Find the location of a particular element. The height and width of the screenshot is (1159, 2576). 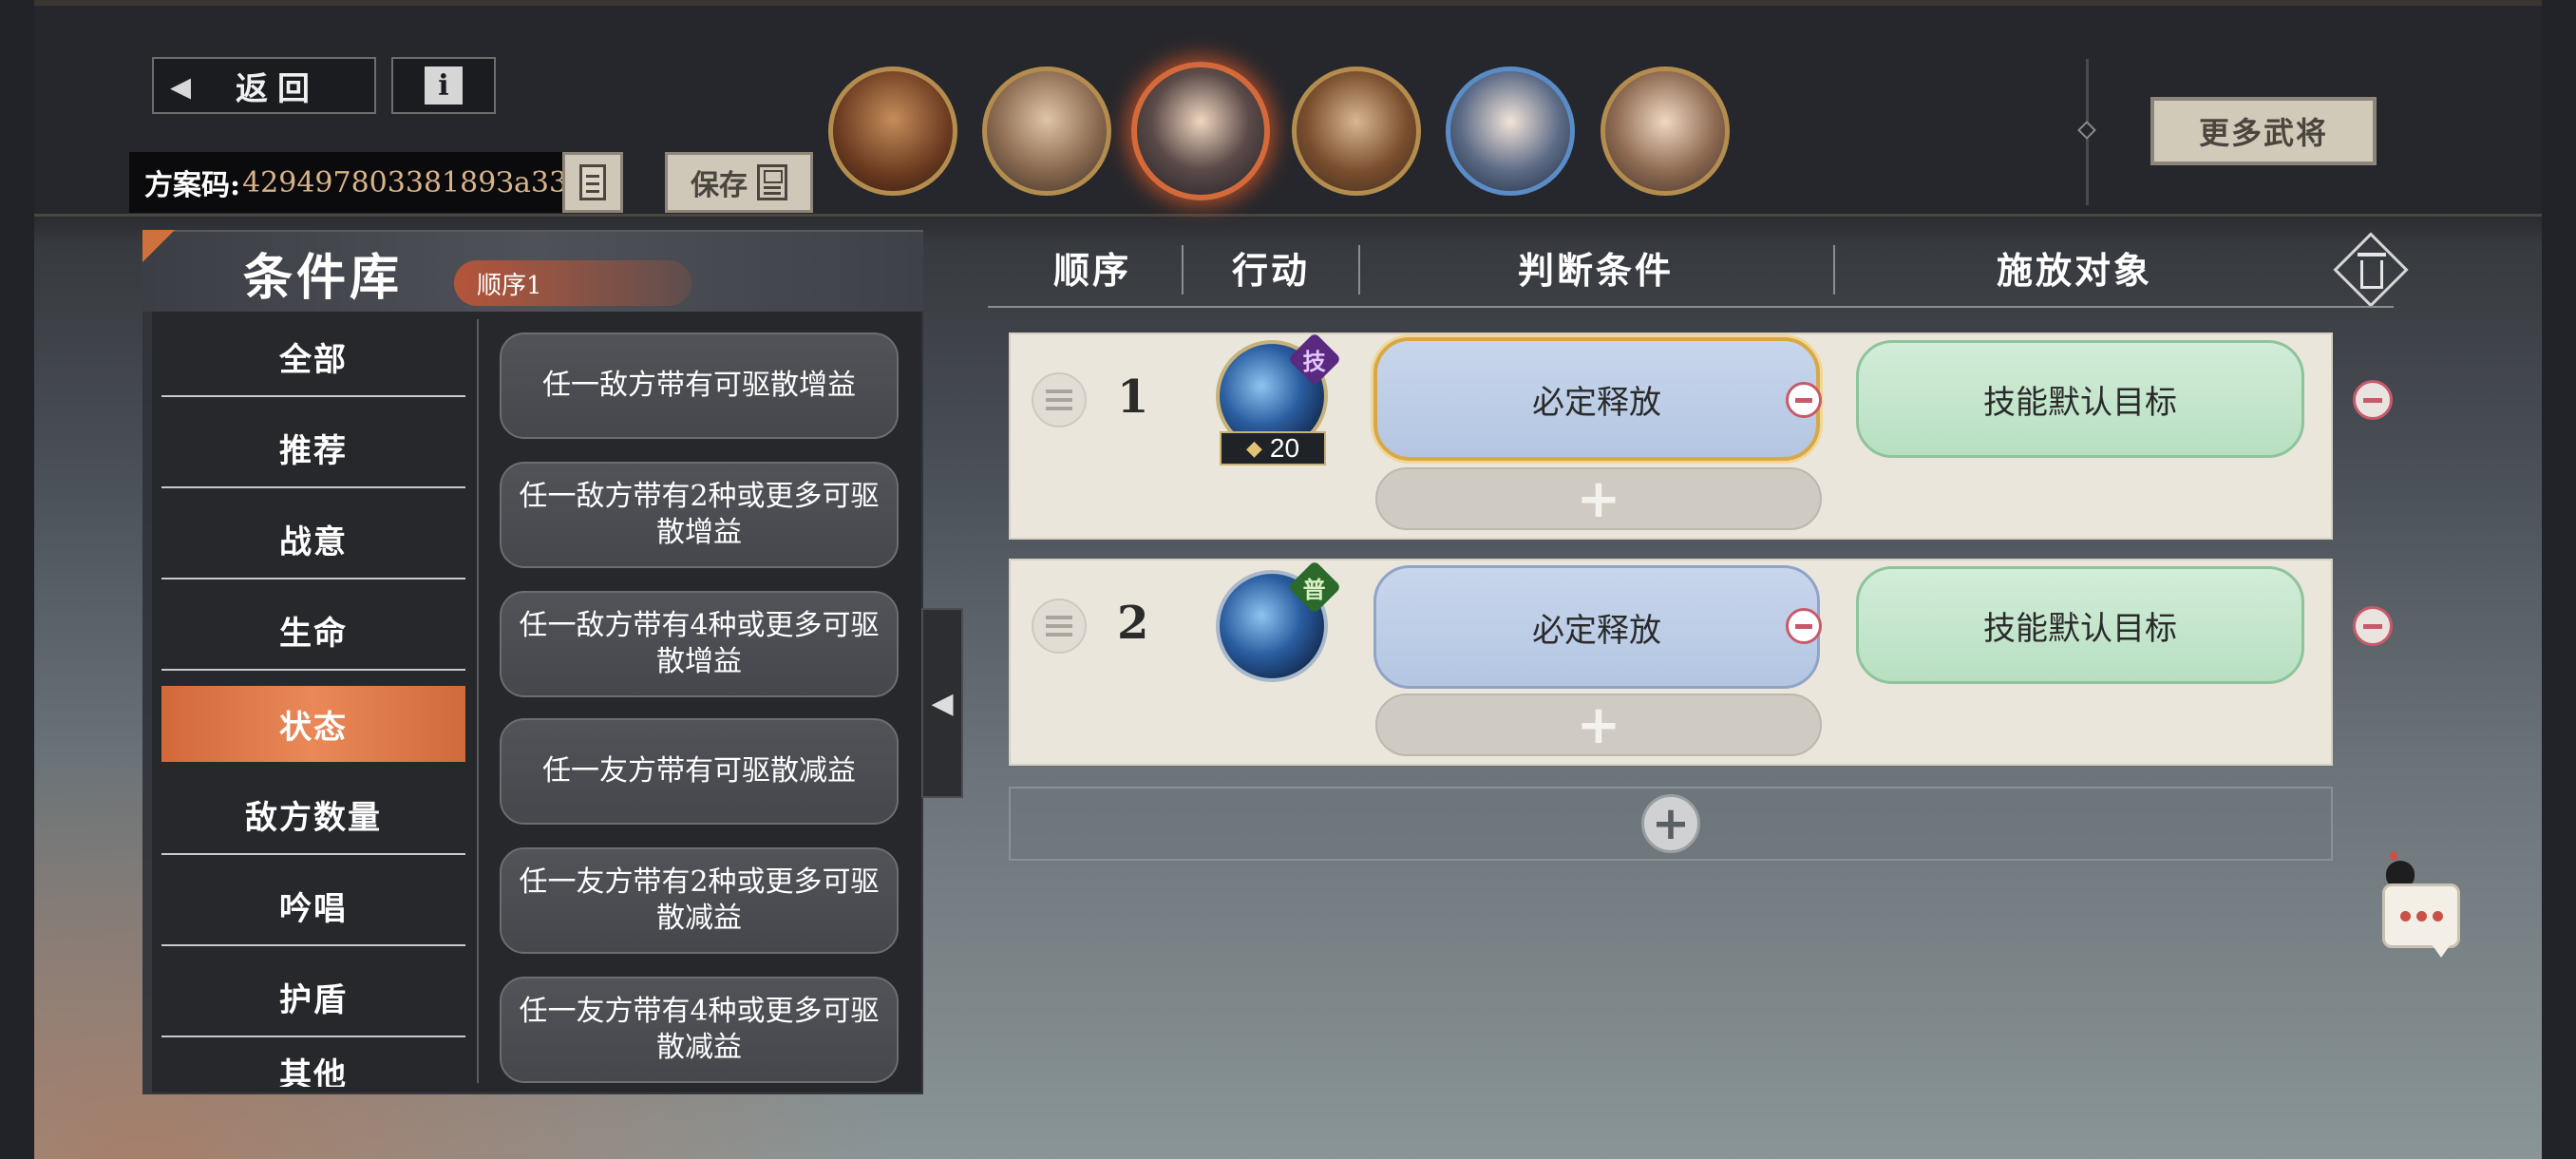

header-underline is located at coordinates (1691, 307).